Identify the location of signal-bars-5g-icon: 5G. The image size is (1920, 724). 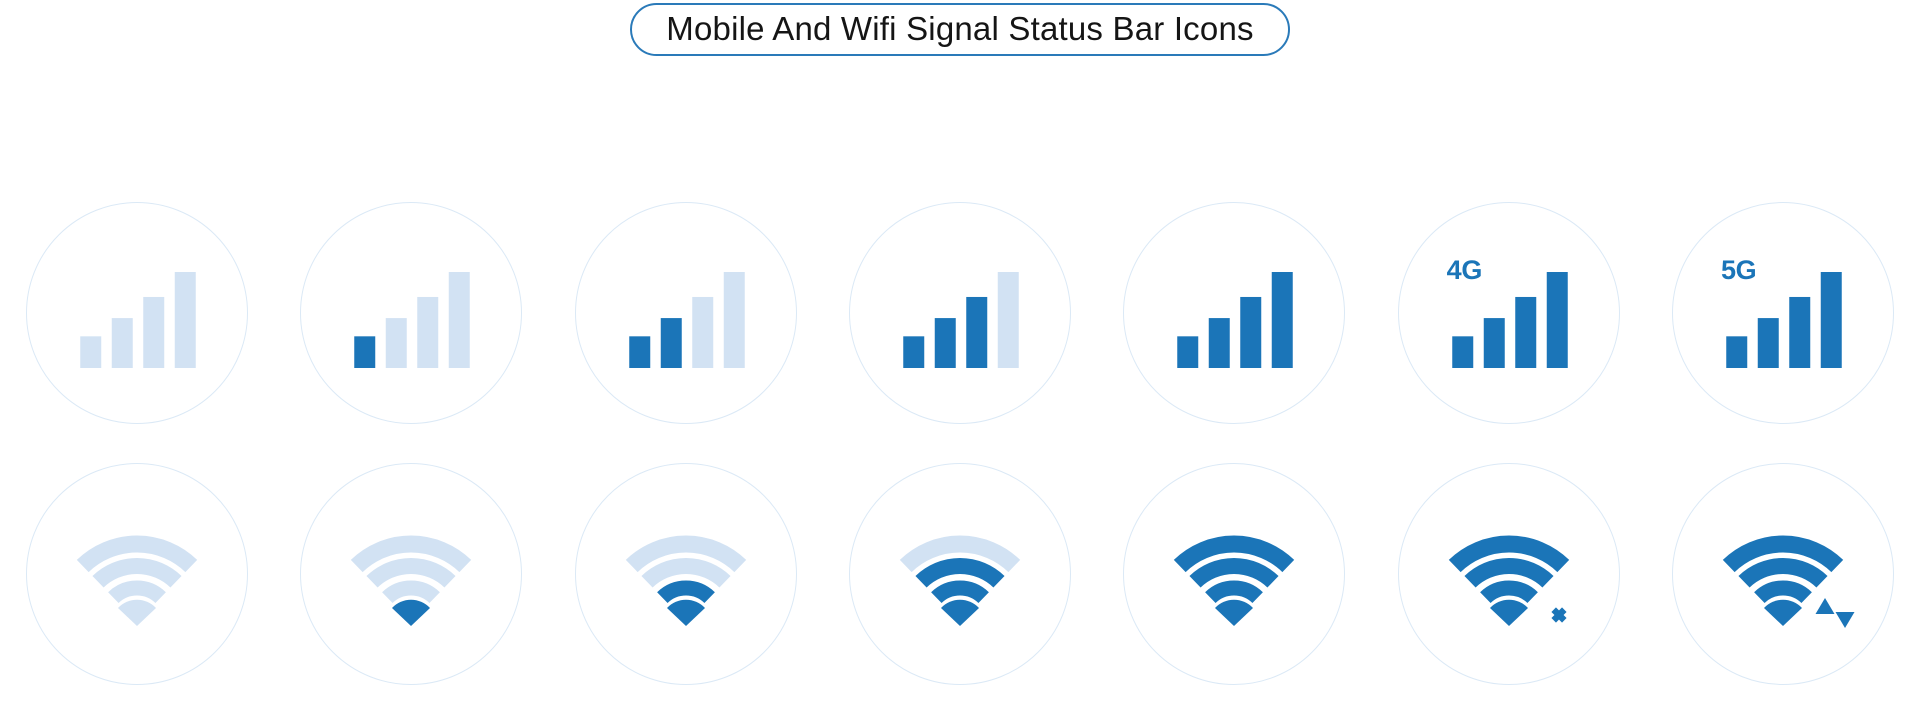
(1782, 313).